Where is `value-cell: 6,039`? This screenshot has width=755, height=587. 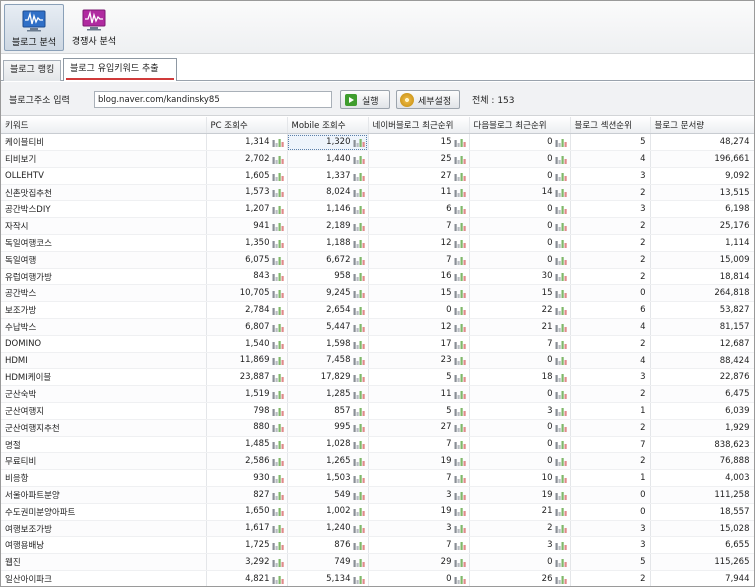 value-cell: 6,039 is located at coordinates (702, 411).